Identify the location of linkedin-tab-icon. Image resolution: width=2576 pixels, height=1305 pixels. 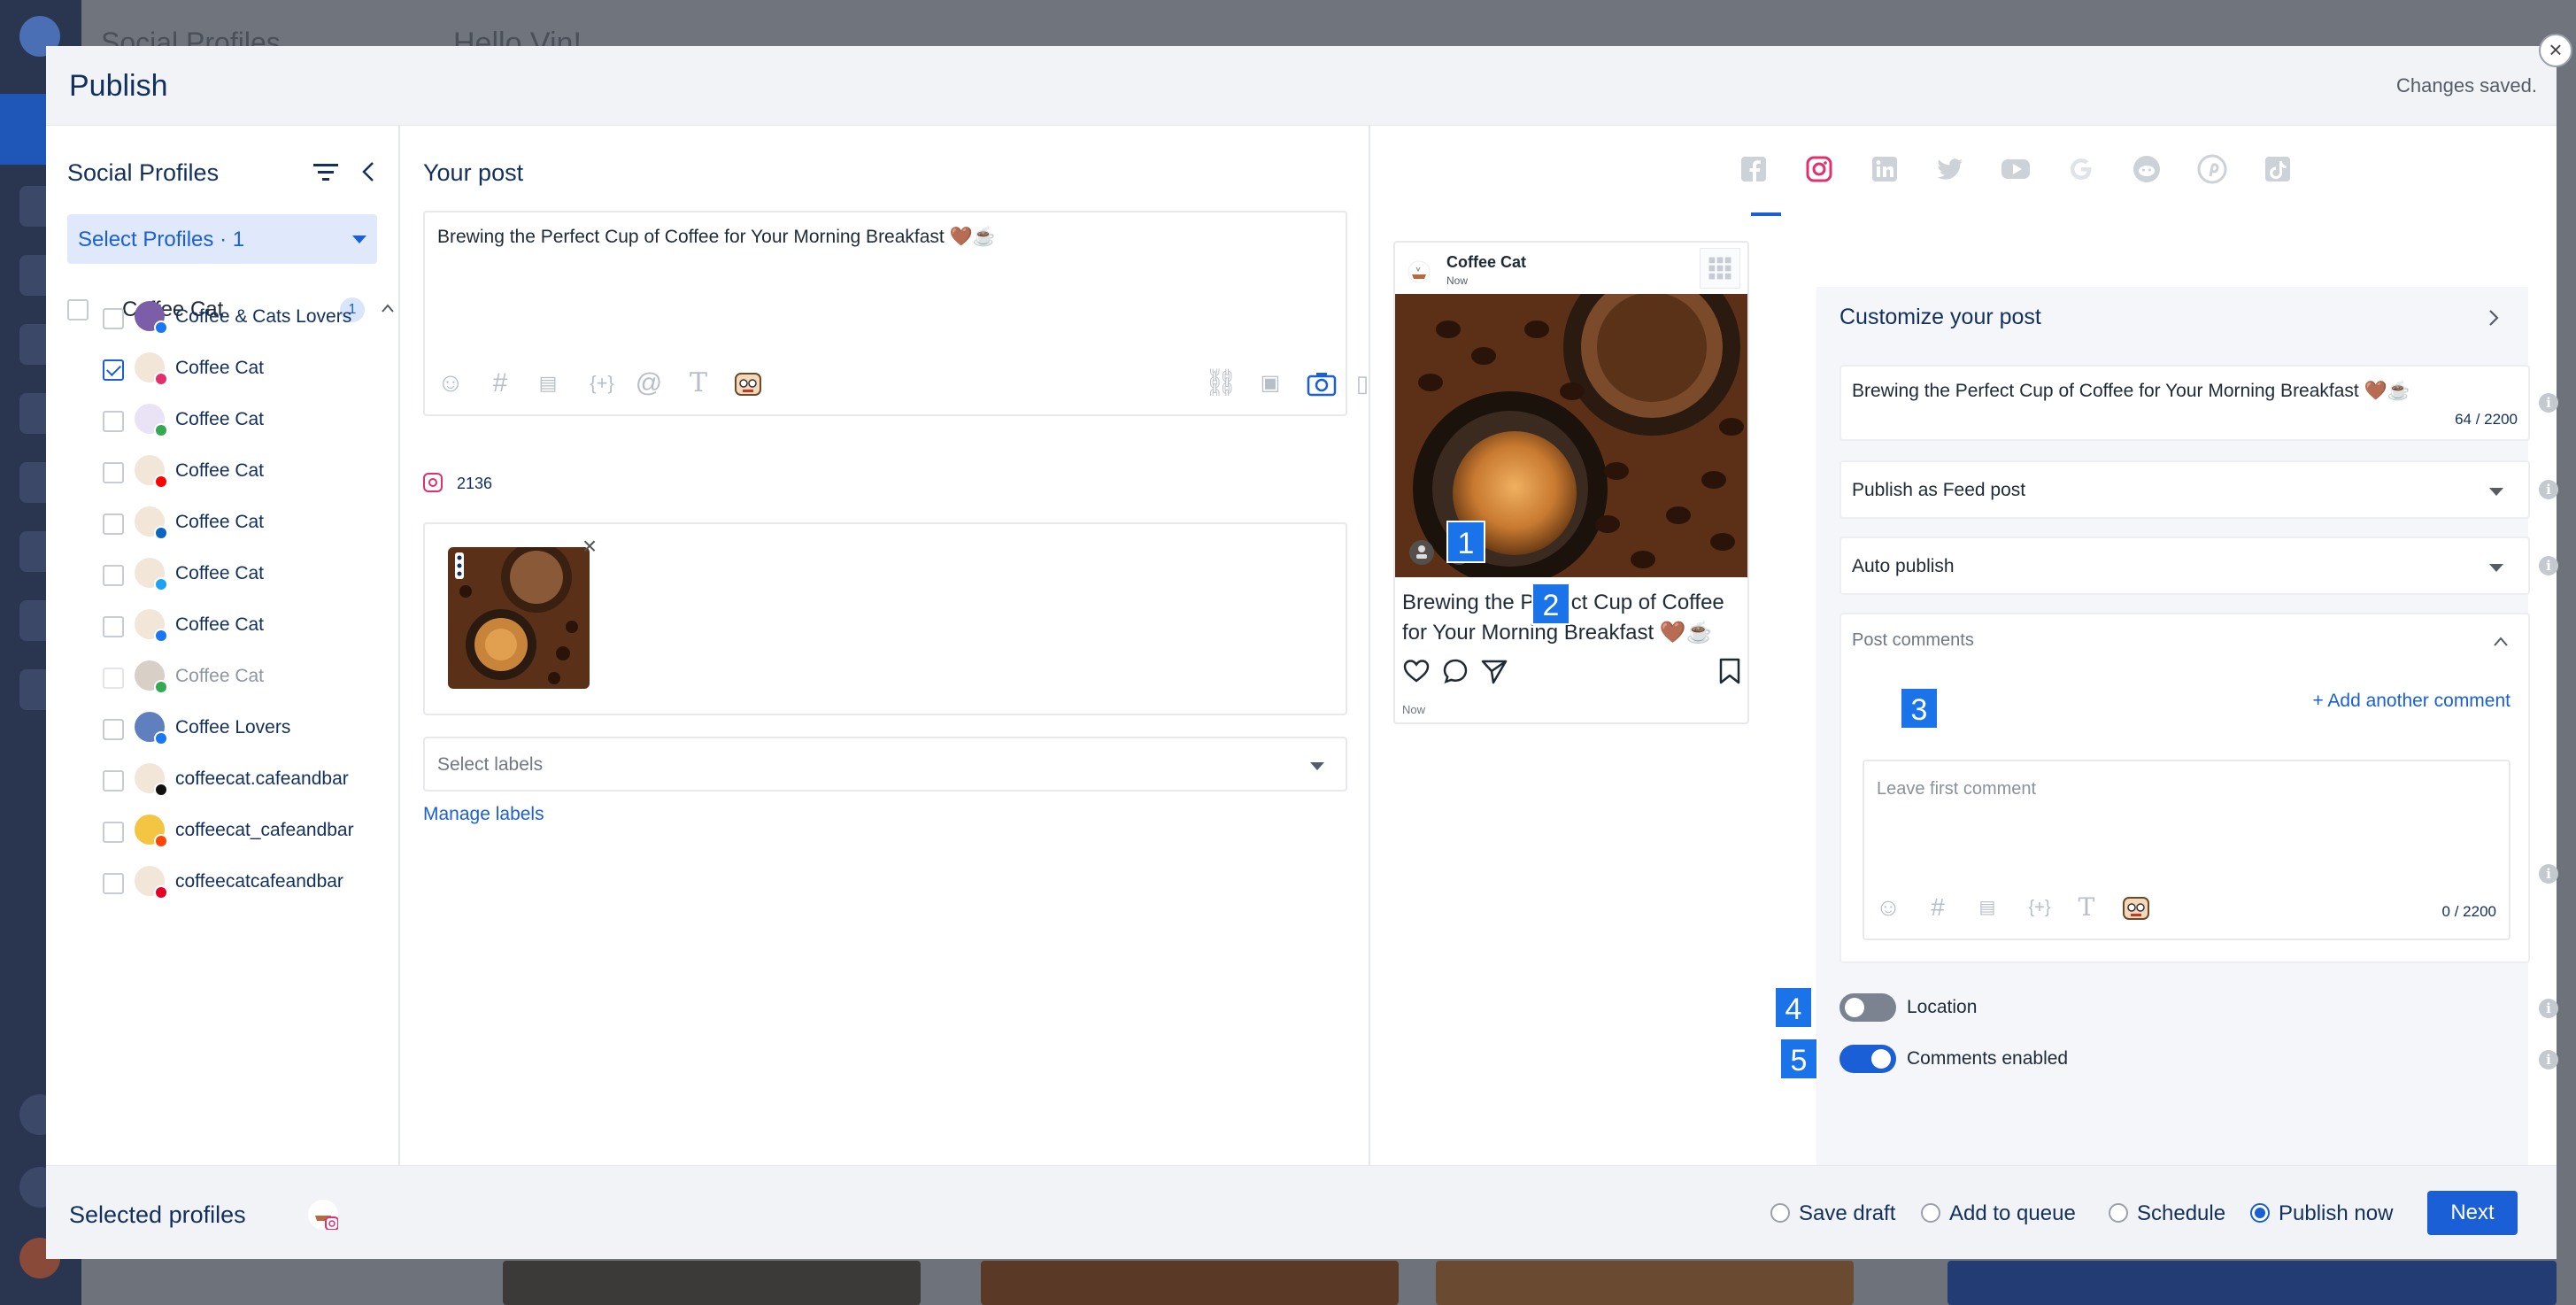
(1884, 169).